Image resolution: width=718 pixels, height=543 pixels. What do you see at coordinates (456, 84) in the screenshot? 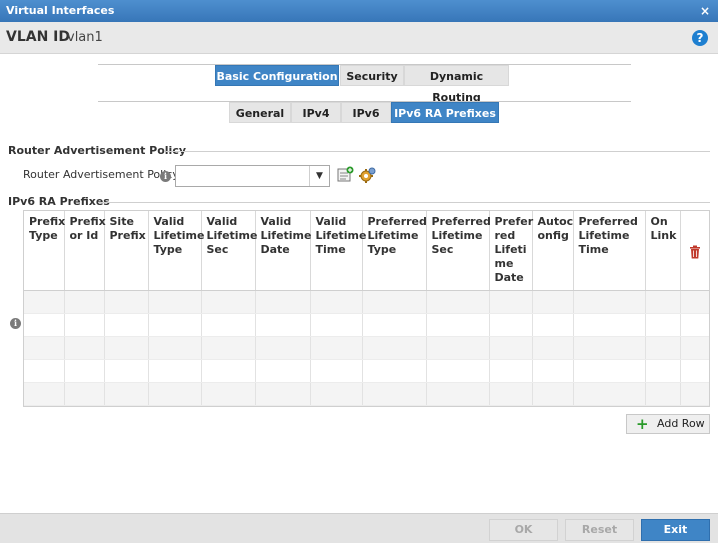
I see `tab-dynamic-routing: Dynamic Routing` at bounding box center [456, 84].